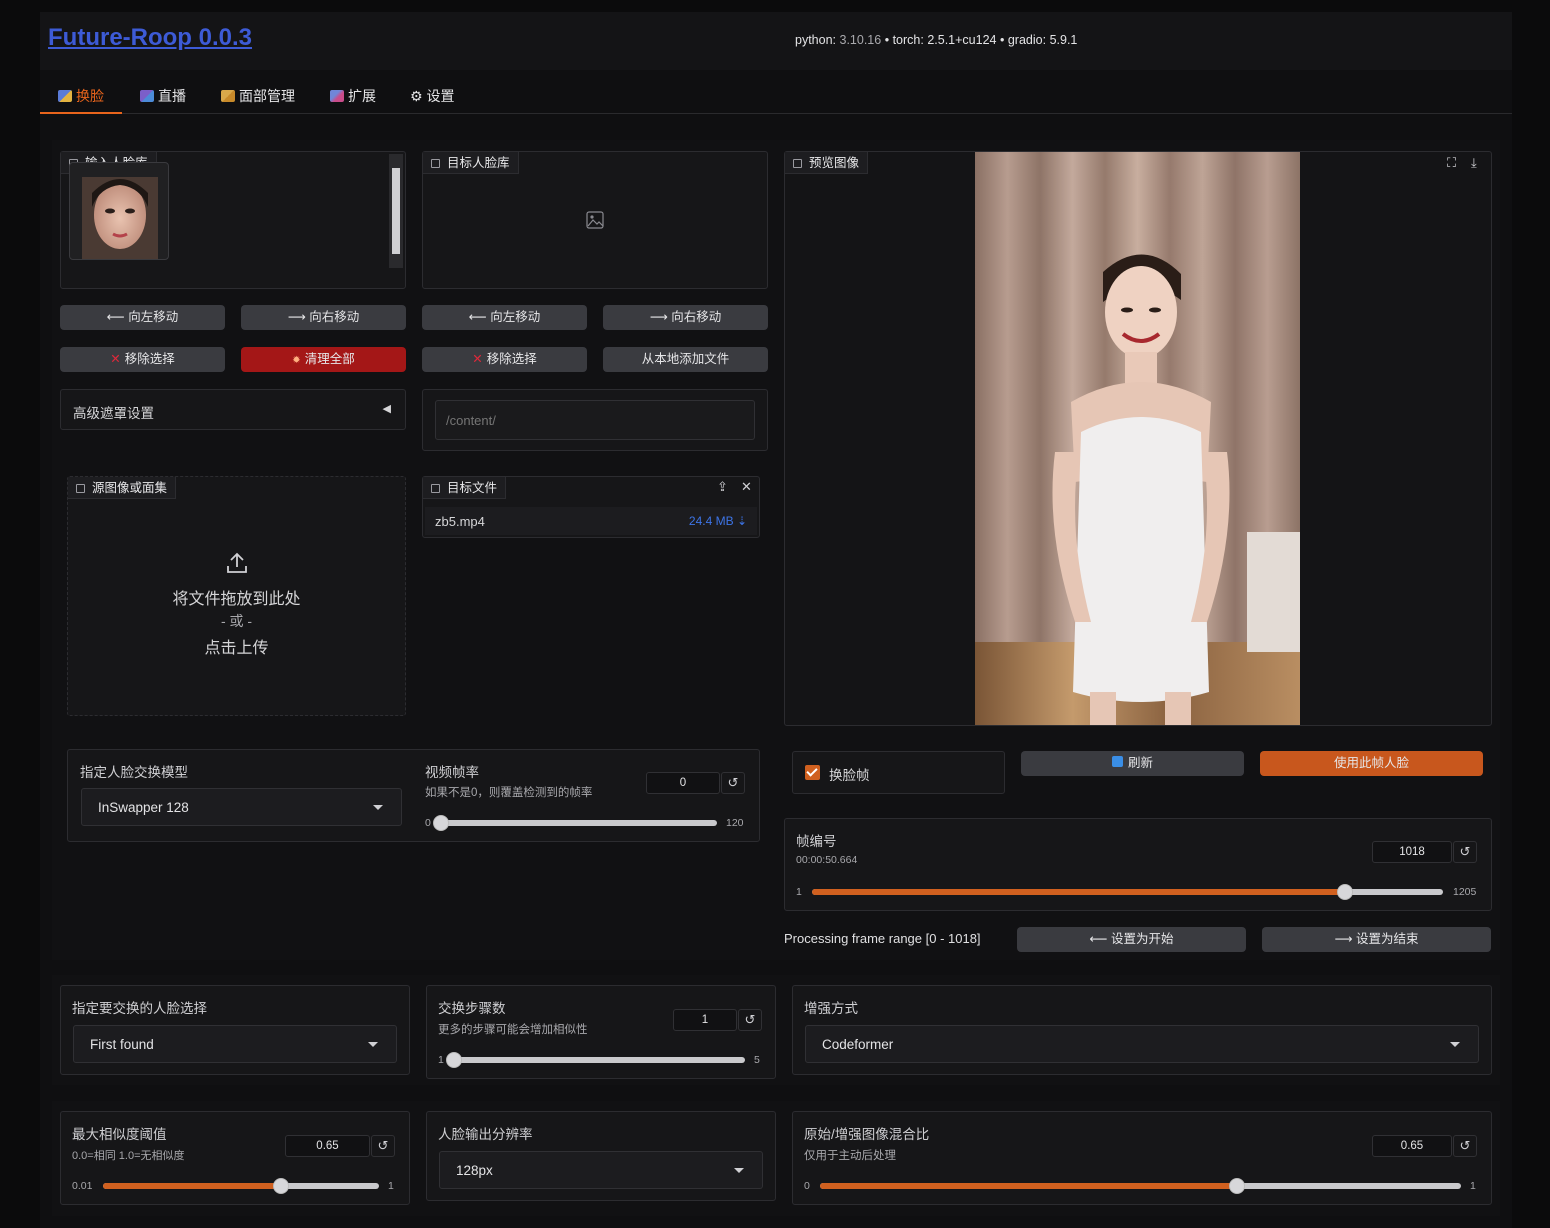  Describe the element at coordinates (378, 807) in the screenshot. I see `chevron-down-icon` at that location.